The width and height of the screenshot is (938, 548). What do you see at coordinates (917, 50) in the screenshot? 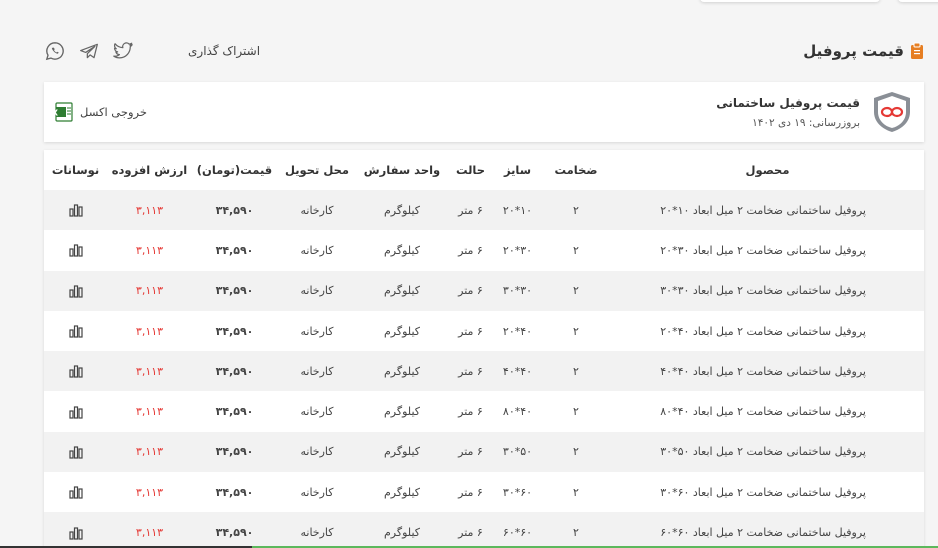
I see `clipboard-icon` at bounding box center [917, 50].